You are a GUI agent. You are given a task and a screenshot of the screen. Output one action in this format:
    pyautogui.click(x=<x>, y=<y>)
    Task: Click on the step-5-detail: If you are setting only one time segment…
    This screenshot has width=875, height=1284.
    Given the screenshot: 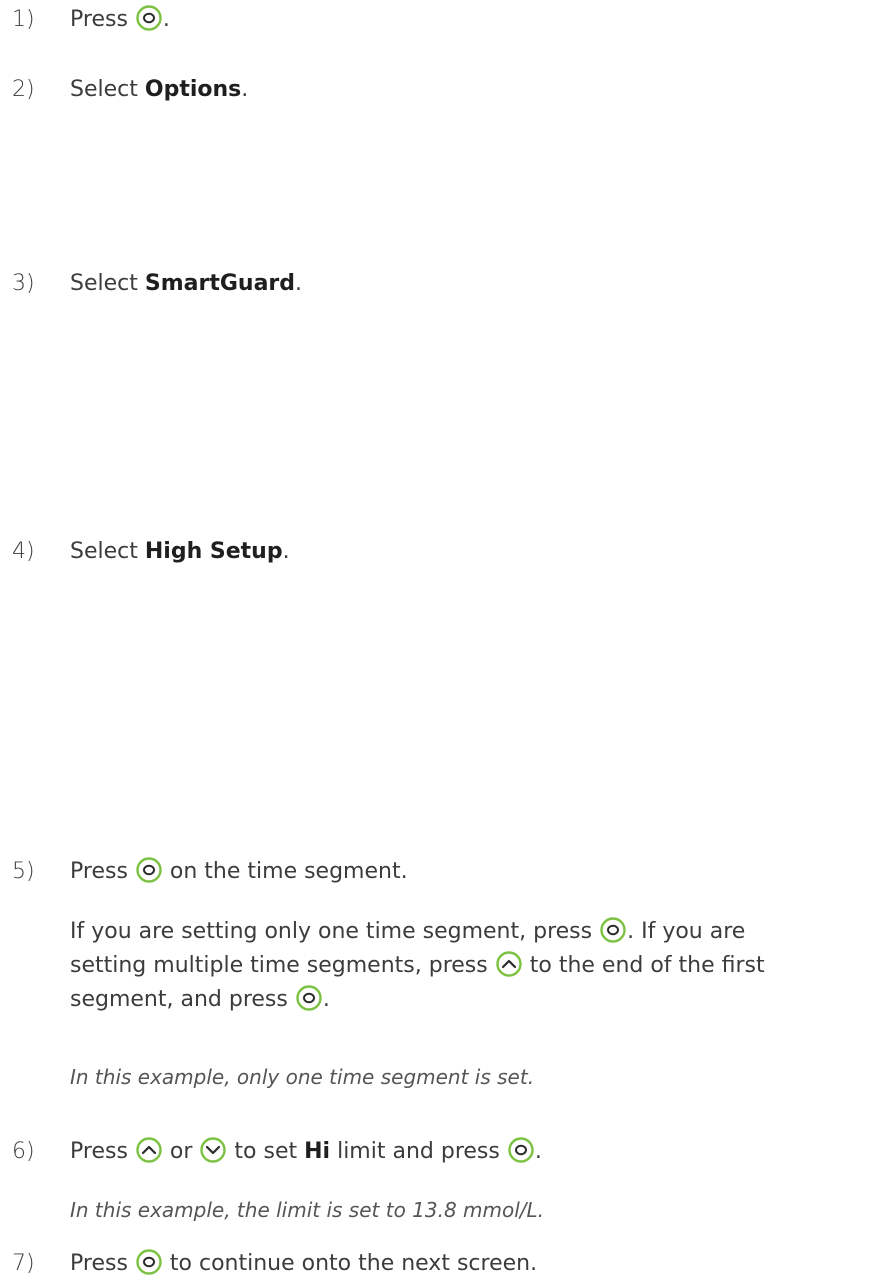 What is the action you would take?
    pyautogui.click(x=470, y=966)
    